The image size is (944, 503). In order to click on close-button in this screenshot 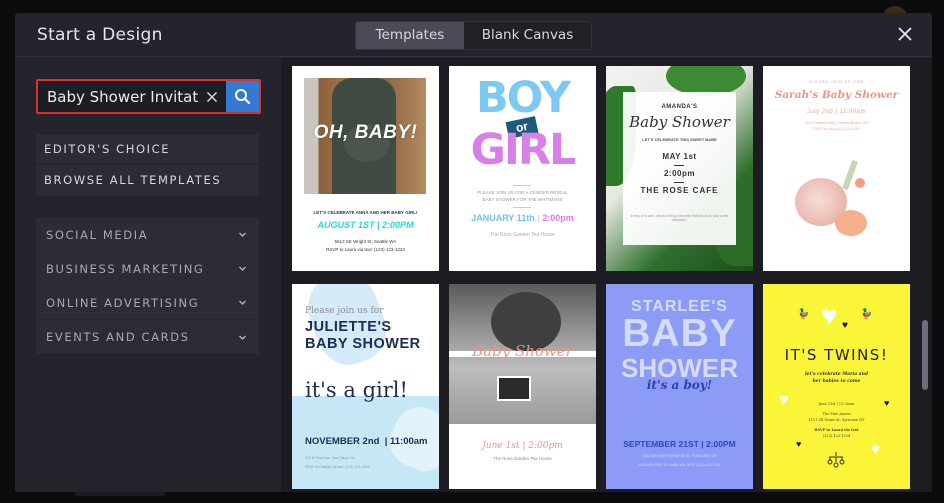, I will do `click(905, 34)`.